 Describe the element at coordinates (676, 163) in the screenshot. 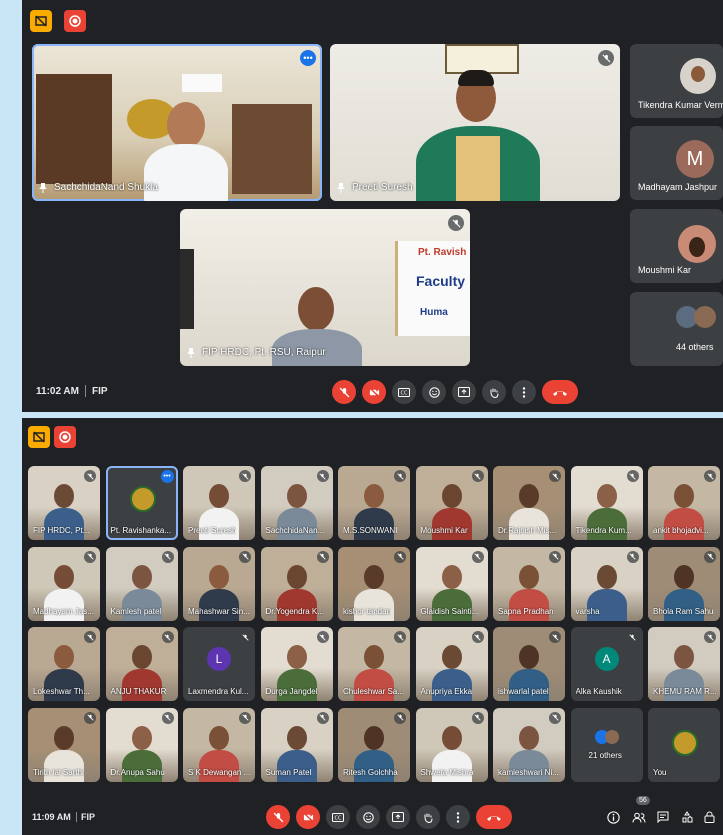

I see `side-tile: M Madhayam Jashpur` at that location.